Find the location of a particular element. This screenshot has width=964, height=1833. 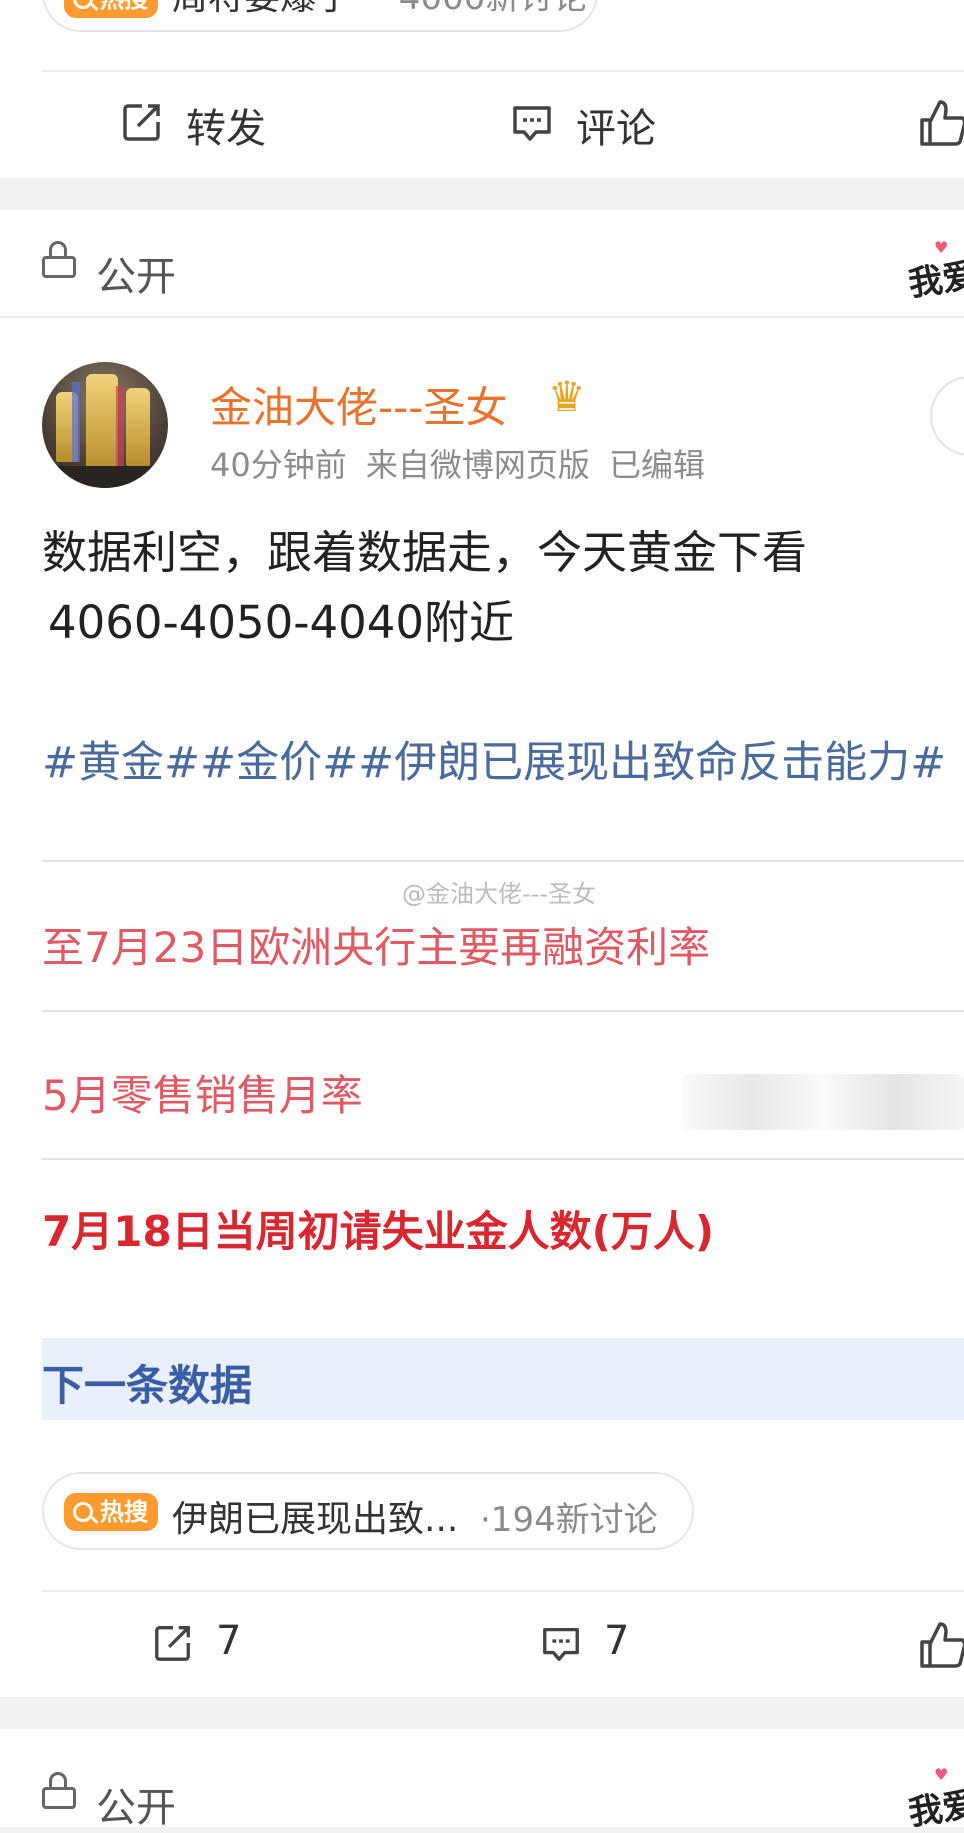

embed-row-2: 5月零售销售月率 is located at coordinates (503, 1085).